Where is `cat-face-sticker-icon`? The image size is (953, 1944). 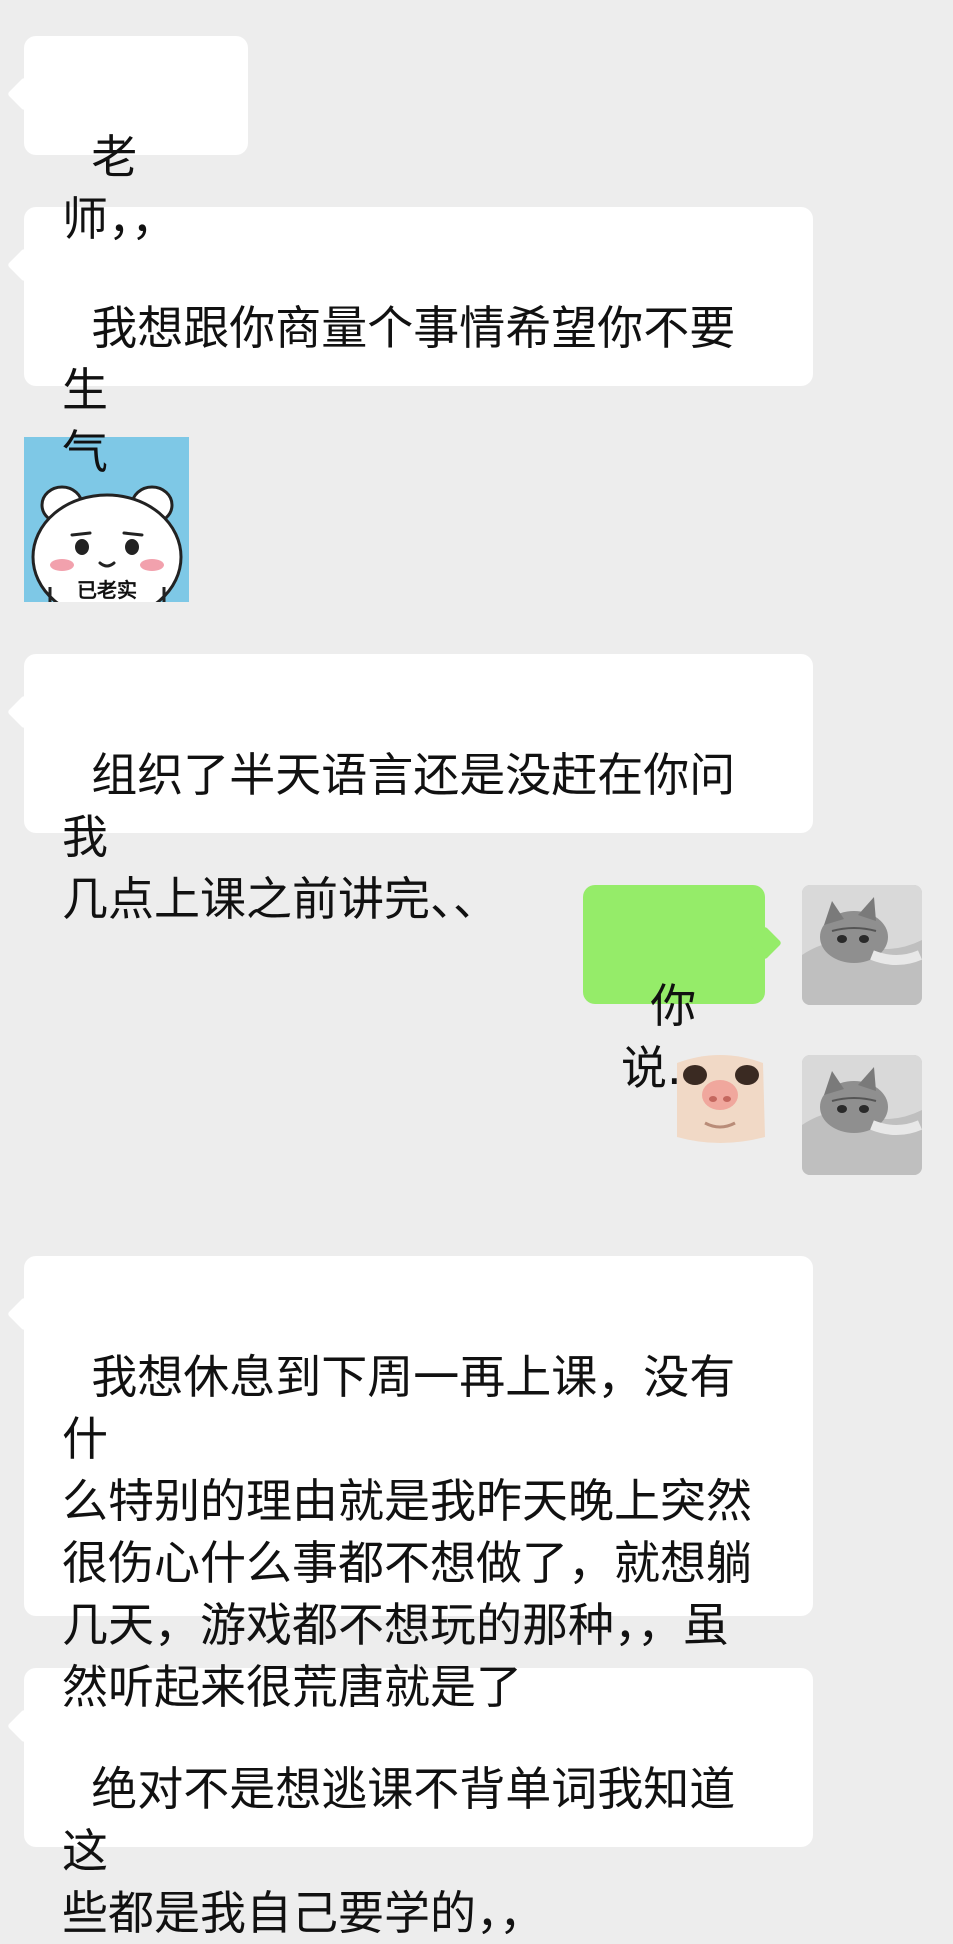 cat-face-sticker-icon is located at coordinates (720, 1100).